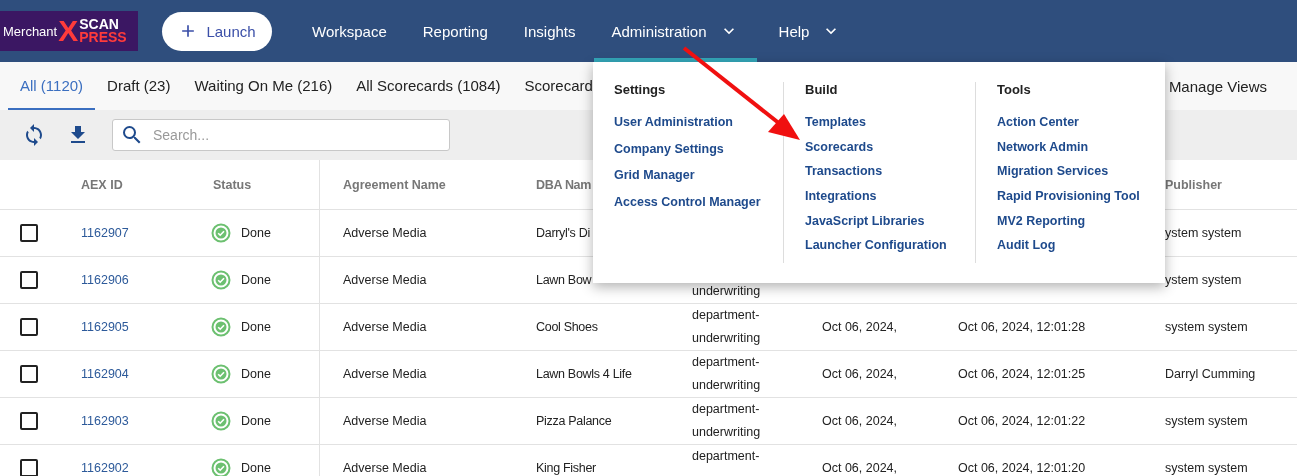 The height and width of the screenshot is (476, 1297). What do you see at coordinates (105, 421) in the screenshot?
I see `id-link: 1162903` at bounding box center [105, 421].